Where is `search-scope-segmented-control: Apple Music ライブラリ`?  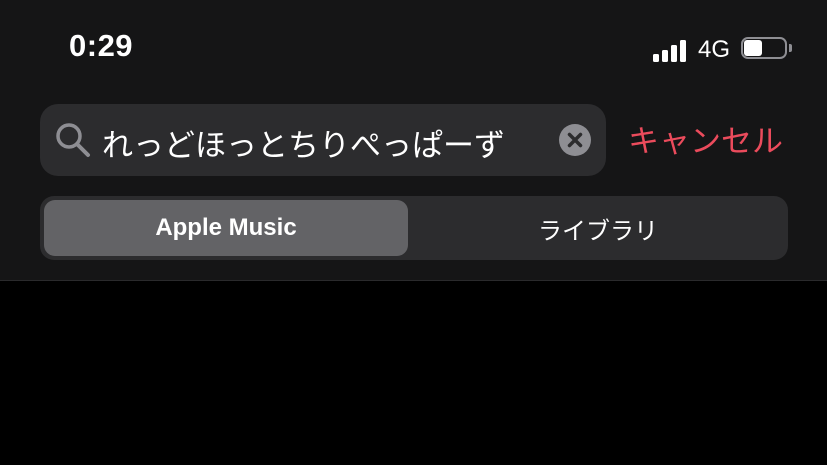 search-scope-segmented-control: Apple Music ライブラリ is located at coordinates (414, 228).